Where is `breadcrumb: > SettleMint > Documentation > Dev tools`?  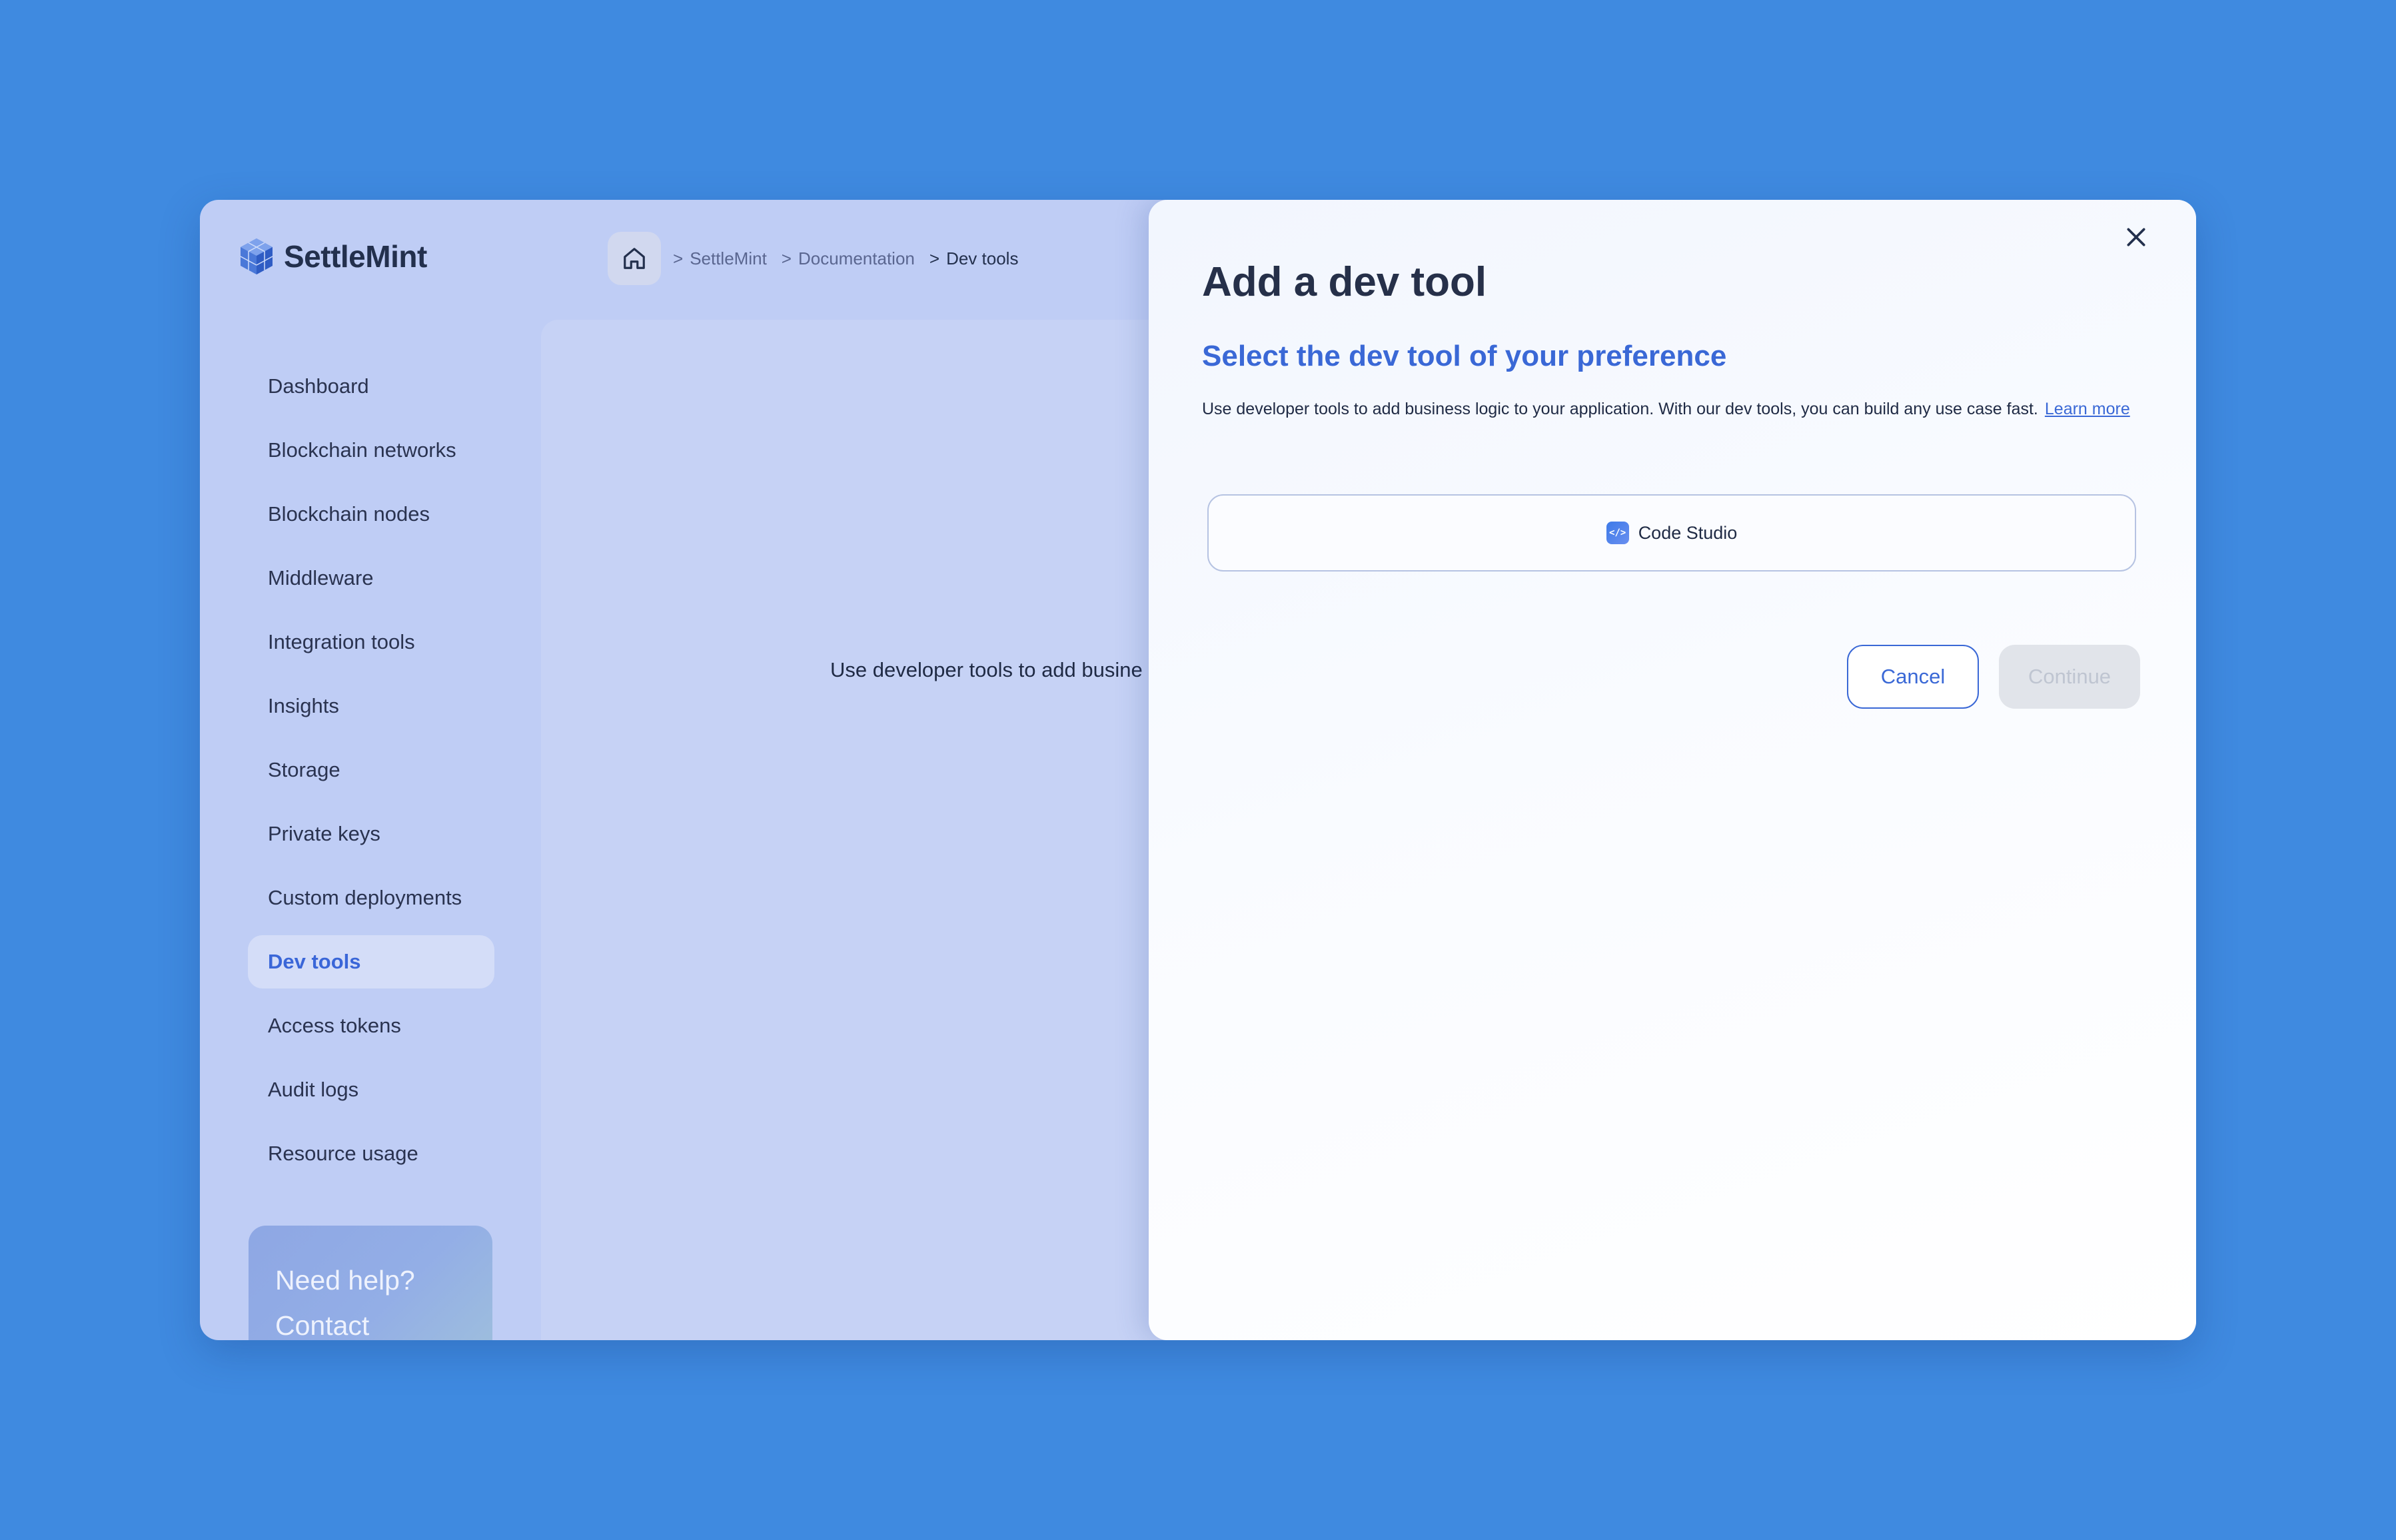
breadcrumb: > SettleMint > Documentation > Dev tools is located at coordinates (820, 258).